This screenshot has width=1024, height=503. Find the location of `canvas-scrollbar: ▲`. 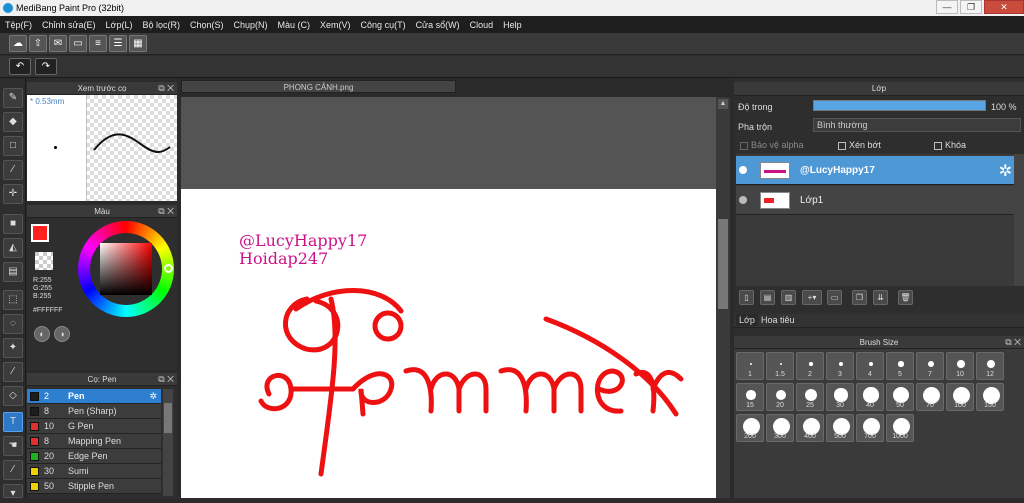

canvas-scrollbar: ▲ is located at coordinates (723, 297).